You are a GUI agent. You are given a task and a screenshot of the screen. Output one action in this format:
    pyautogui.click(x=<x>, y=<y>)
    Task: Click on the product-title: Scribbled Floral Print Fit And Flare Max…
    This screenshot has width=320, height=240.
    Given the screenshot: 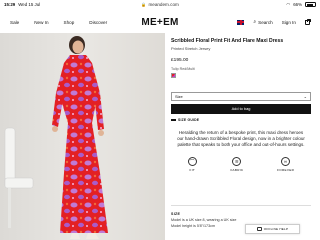 What is the action you would take?
    pyautogui.click(x=227, y=41)
    